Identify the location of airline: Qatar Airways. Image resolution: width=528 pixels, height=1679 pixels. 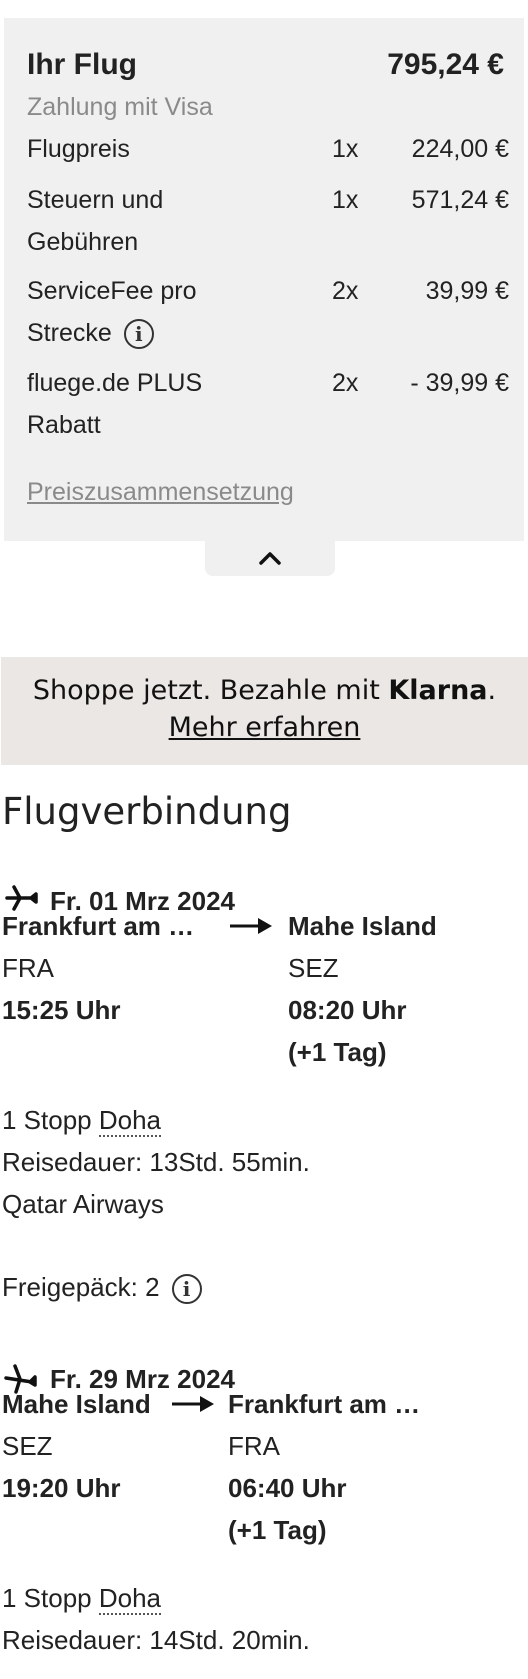
(83, 1204).